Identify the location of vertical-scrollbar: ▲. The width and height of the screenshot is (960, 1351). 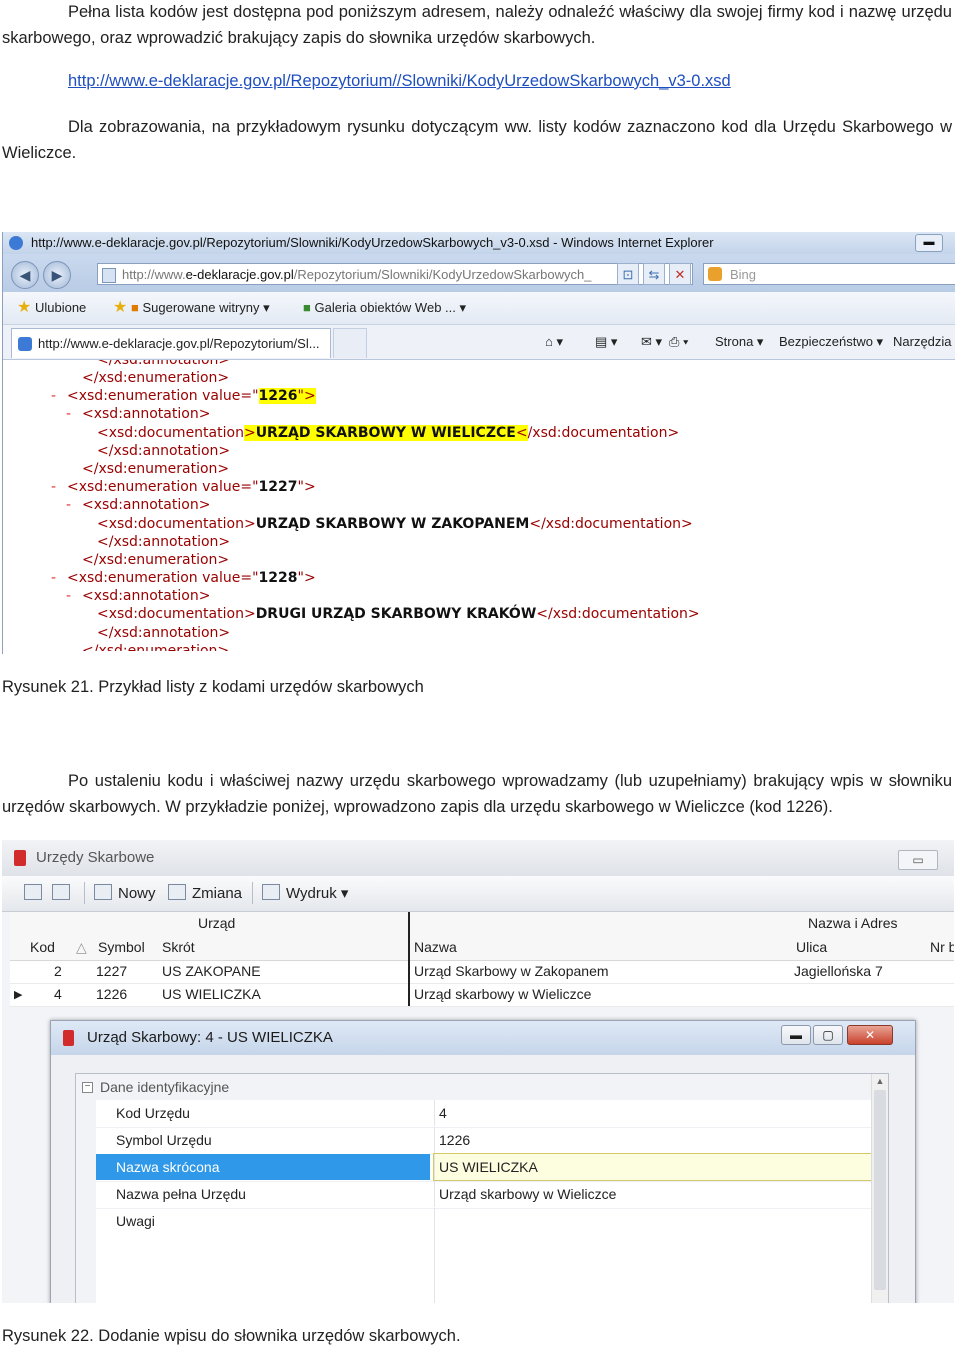
(879, 1188).